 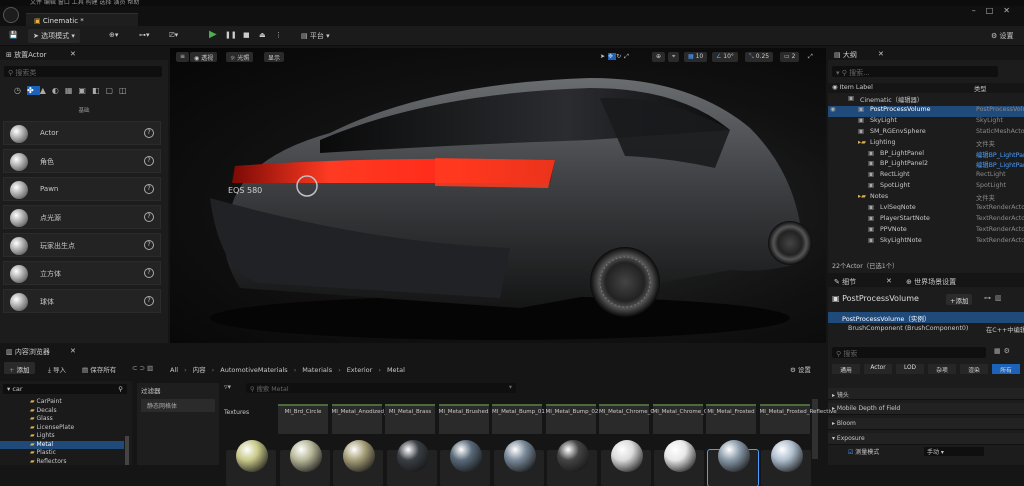 I want to click on edit-cpp-link: 在C++中编辑, so click(x=1005, y=329).